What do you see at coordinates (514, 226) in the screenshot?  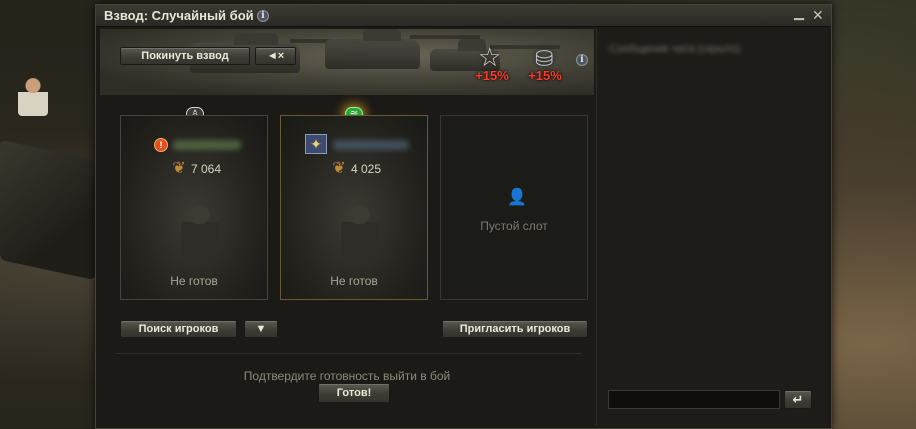 I see `empty-slot-label: Пустой слот` at bounding box center [514, 226].